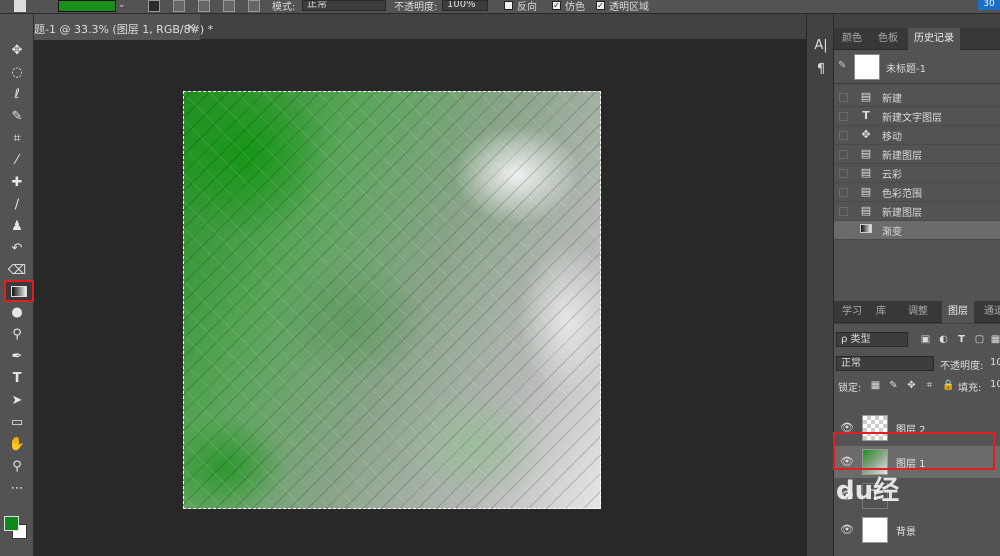 The width and height of the screenshot is (1000, 556). What do you see at coordinates (888, 39) in the screenshot?
I see `tab-swatches: 色板` at bounding box center [888, 39].